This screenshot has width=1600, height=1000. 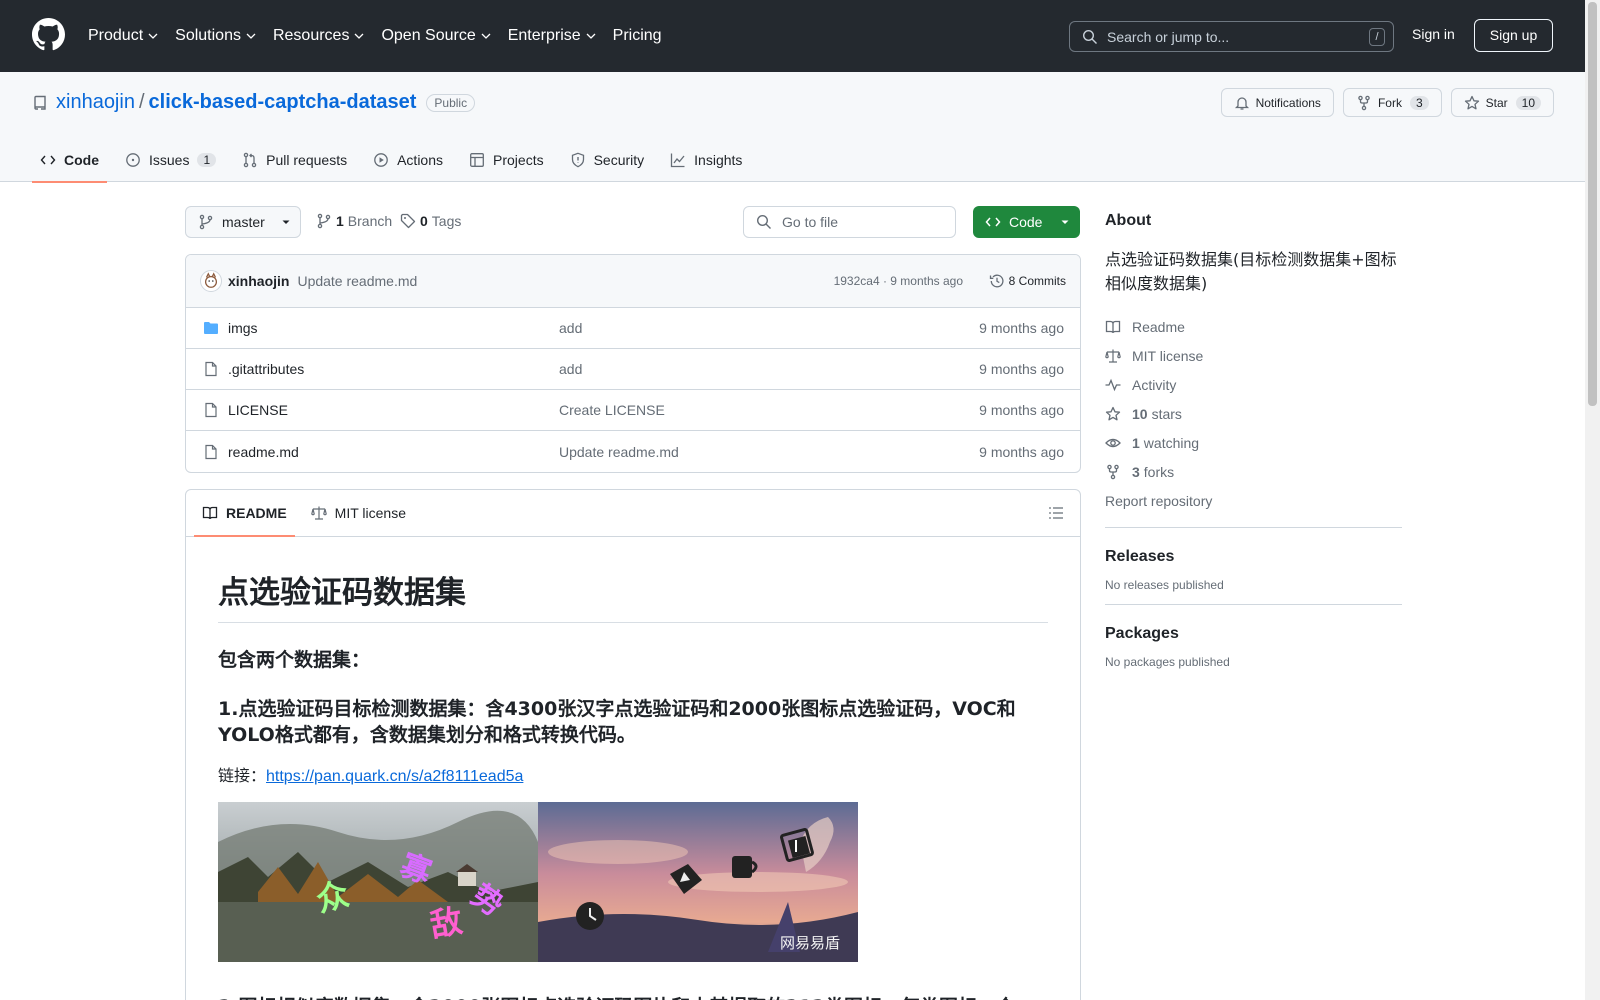 What do you see at coordinates (1253, 442) in the screenshot?
I see `sidebar-watching-link: 1 watching` at bounding box center [1253, 442].